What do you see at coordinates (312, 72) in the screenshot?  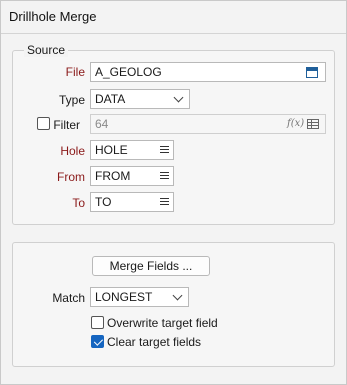 I see `calendar-icon` at bounding box center [312, 72].